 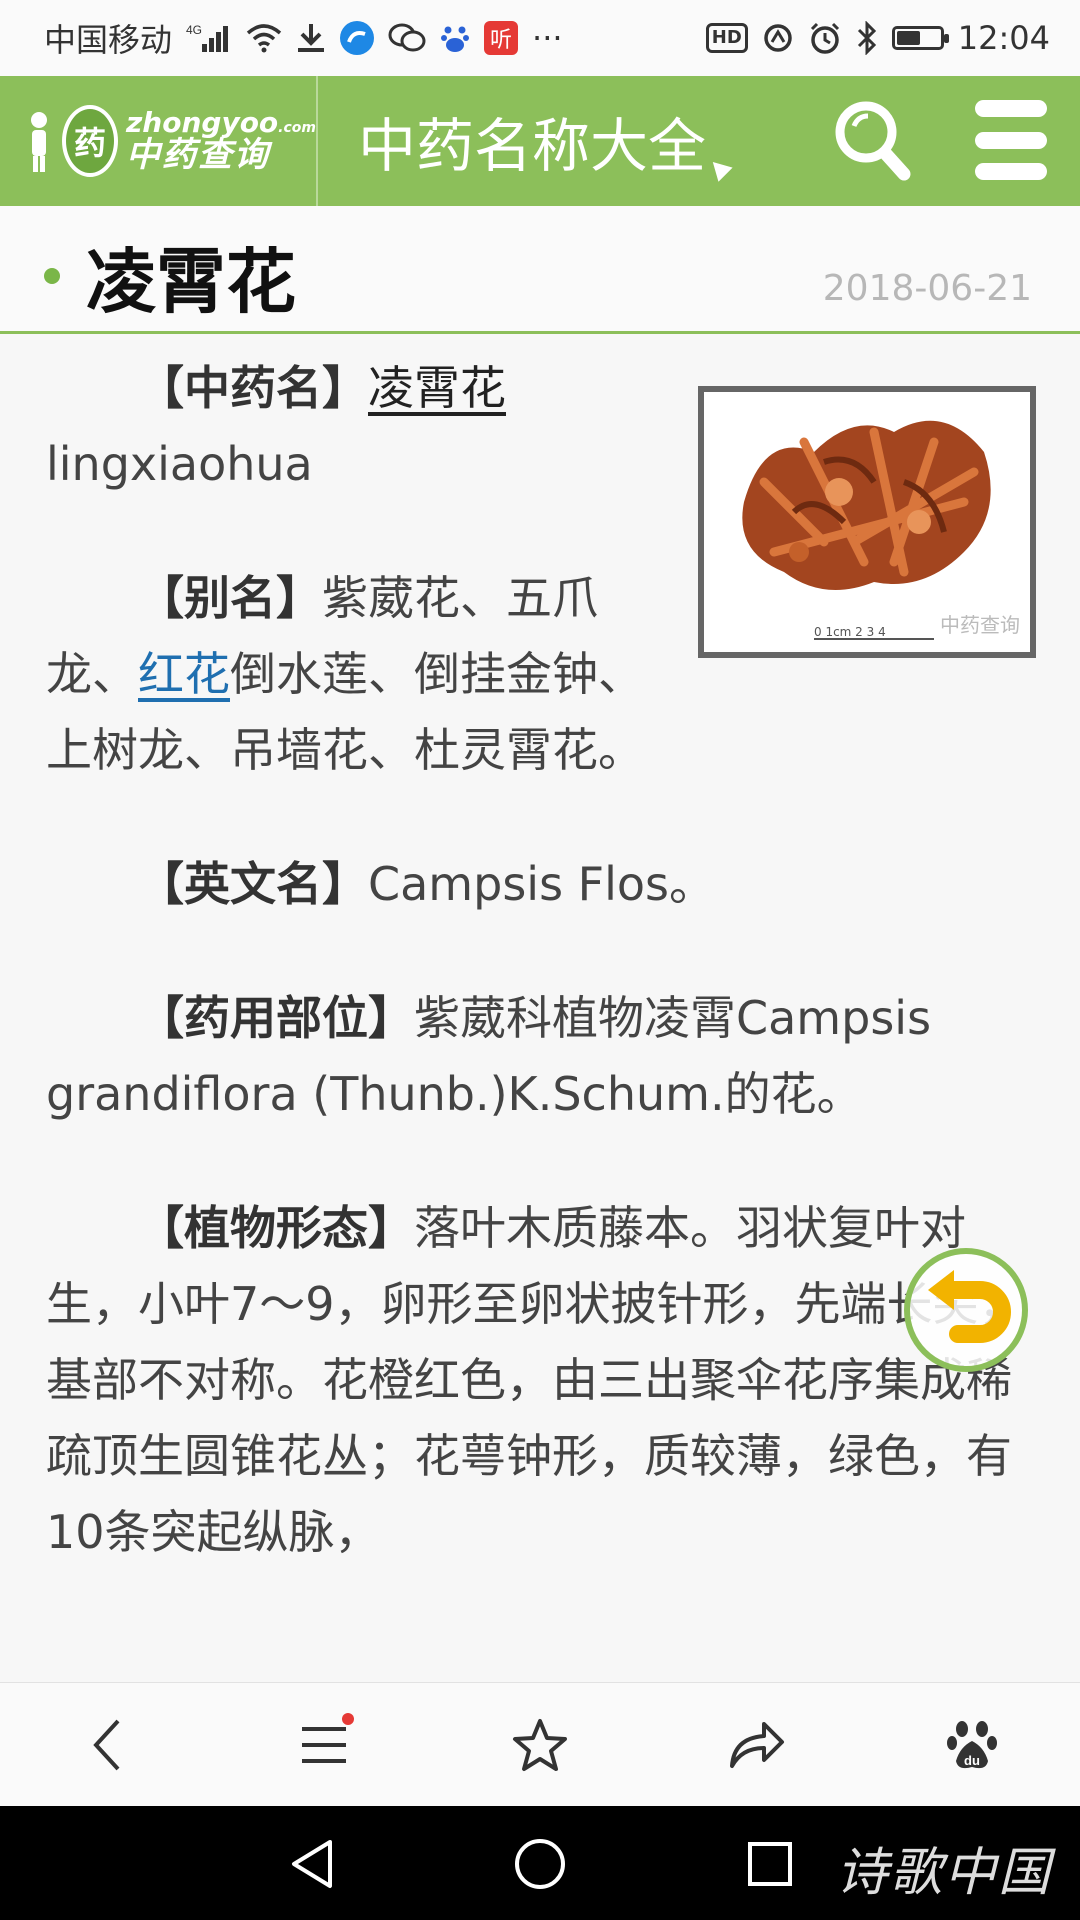 I want to click on system-nav-bar: 诗歌中国, so click(x=540, y=1863).